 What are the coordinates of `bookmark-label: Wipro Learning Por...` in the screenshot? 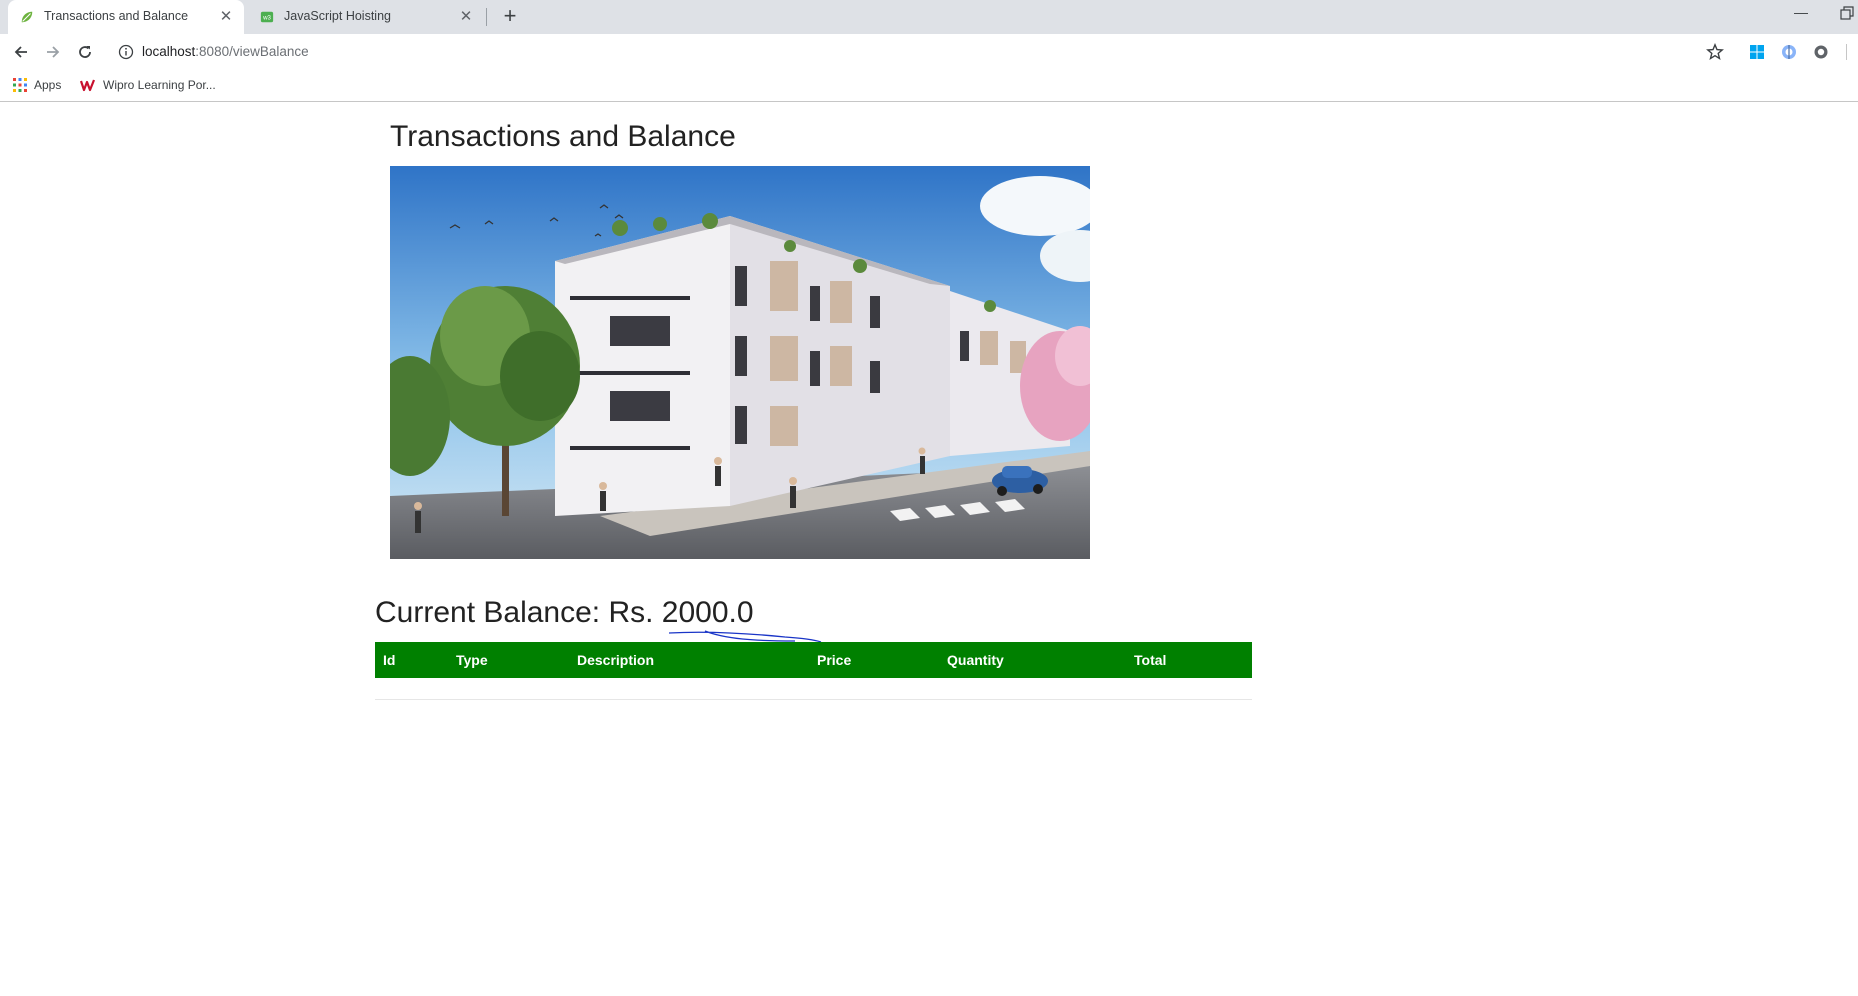 It's located at (159, 85).